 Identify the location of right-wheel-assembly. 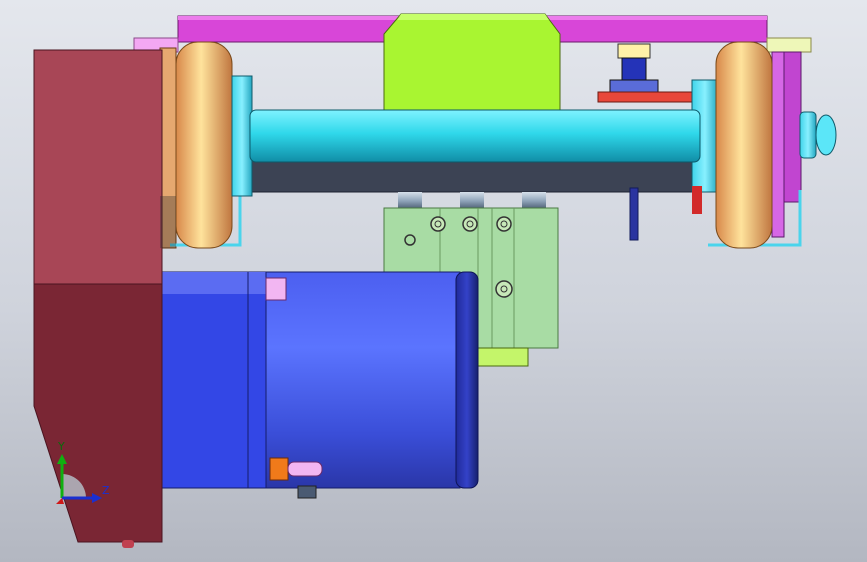
(764, 145).